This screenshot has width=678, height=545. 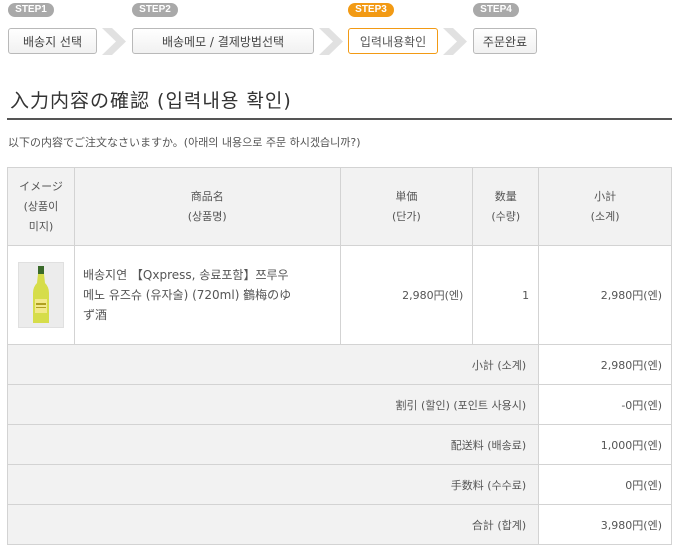 What do you see at coordinates (273, 364) in the screenshot?
I see `summary-label: 小計 (소계)` at bounding box center [273, 364].